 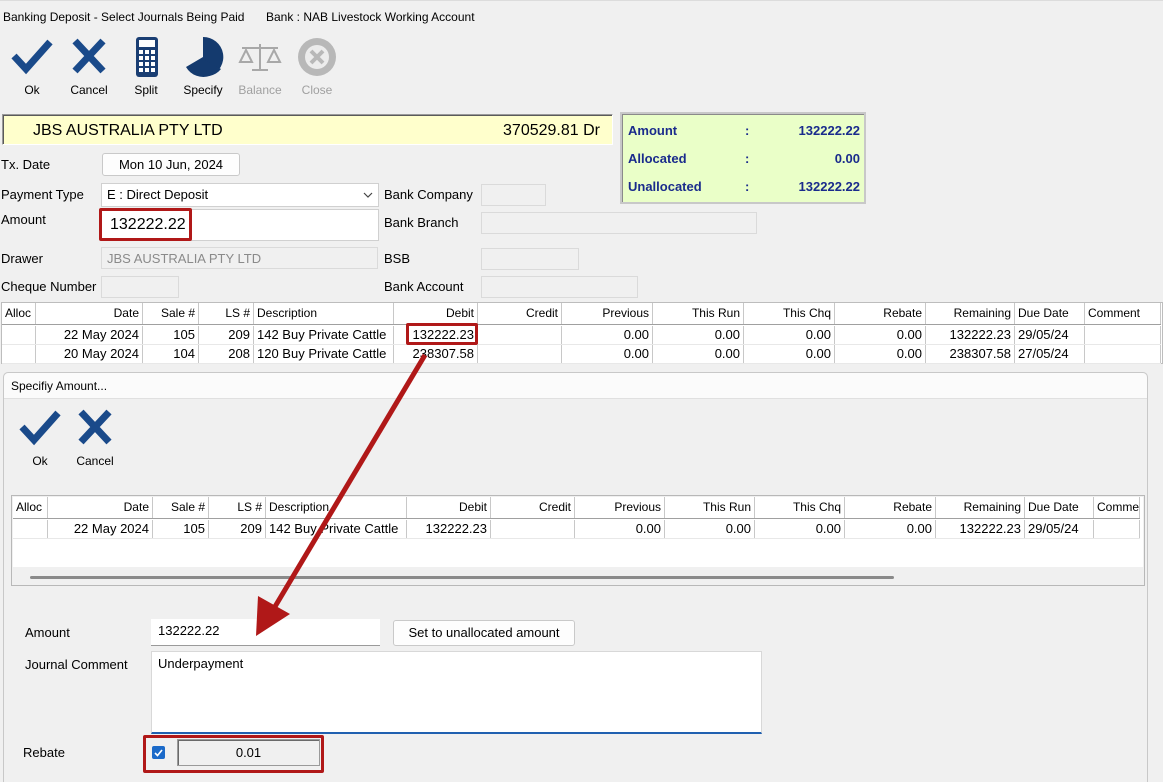 I want to click on annotation-arrow, so click(x=342, y=494).